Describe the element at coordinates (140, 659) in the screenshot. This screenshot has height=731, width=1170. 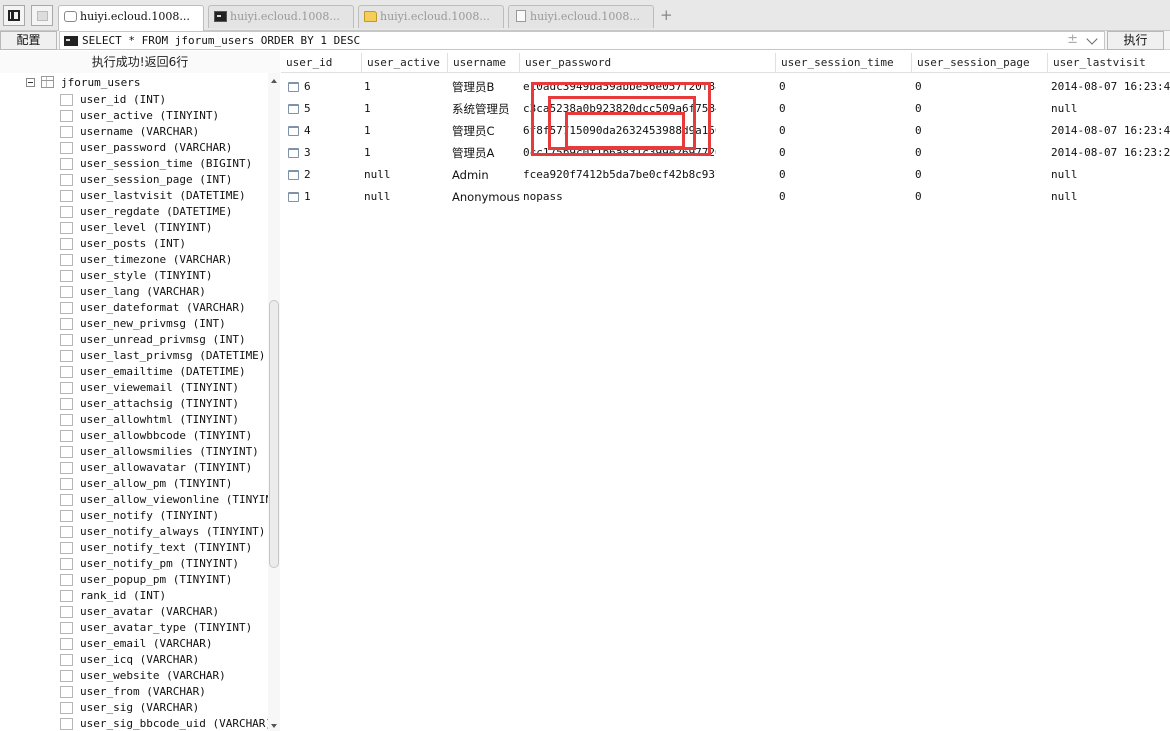
I see `column-label: user_icq (VARCHAR)` at that location.